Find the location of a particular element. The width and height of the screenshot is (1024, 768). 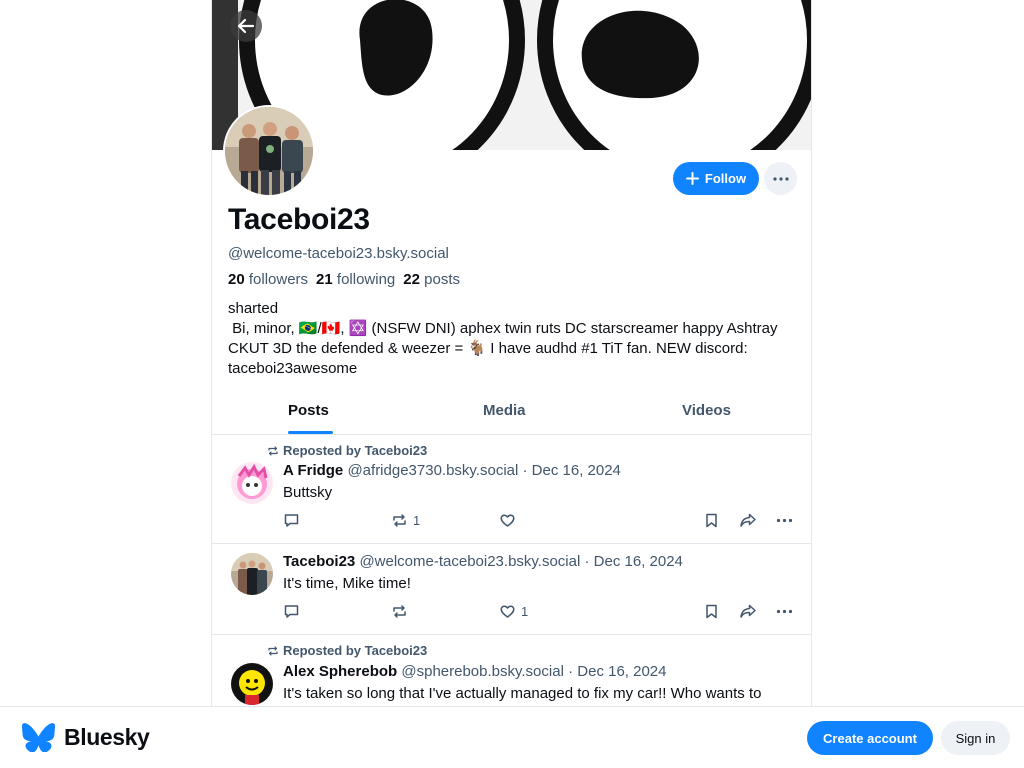

profile-display-name: Taceboi23 is located at coordinates (299, 219).